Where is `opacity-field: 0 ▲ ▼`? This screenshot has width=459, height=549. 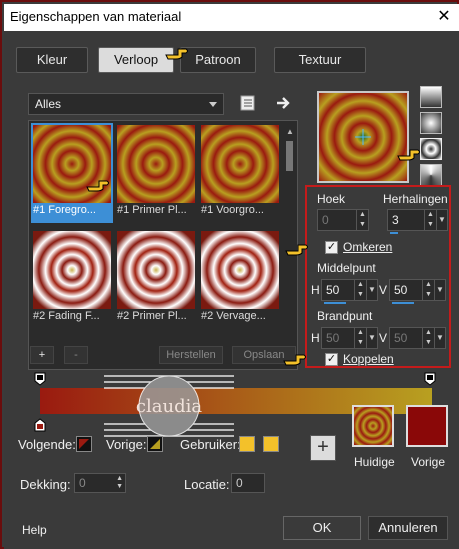 opacity-field: 0 ▲ ▼ is located at coordinates (100, 483).